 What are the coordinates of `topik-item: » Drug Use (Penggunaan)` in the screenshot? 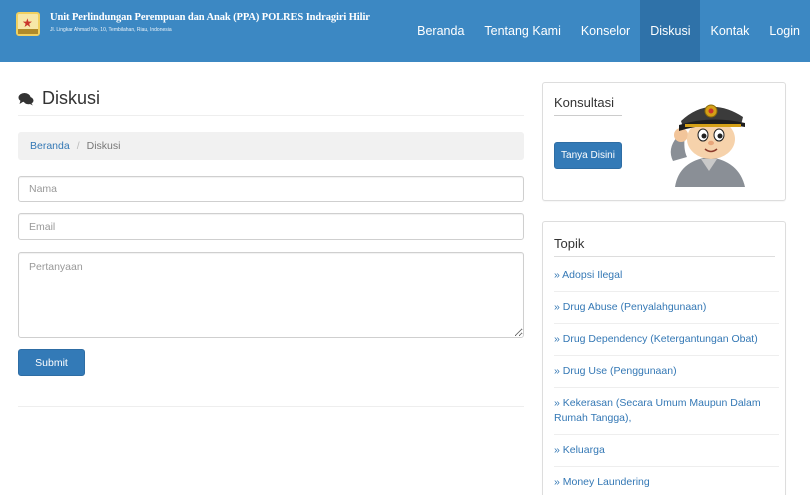 It's located at (666, 371).